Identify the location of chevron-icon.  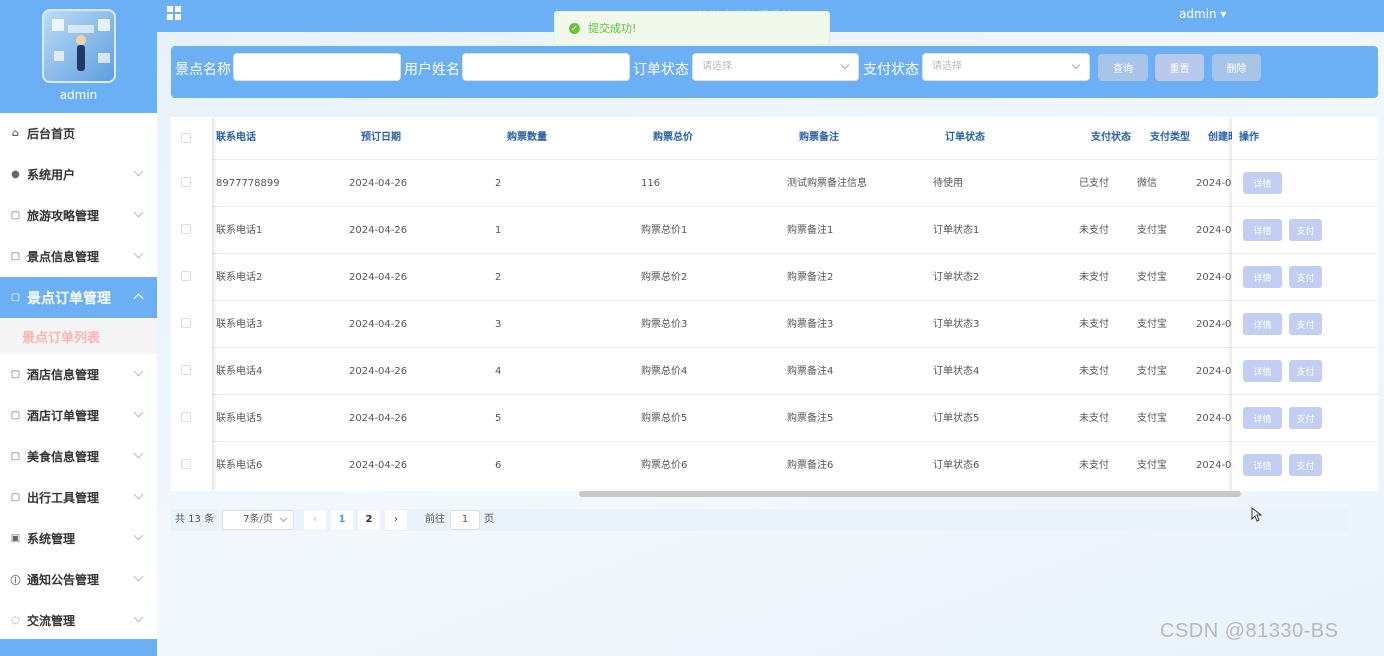
(138, 253).